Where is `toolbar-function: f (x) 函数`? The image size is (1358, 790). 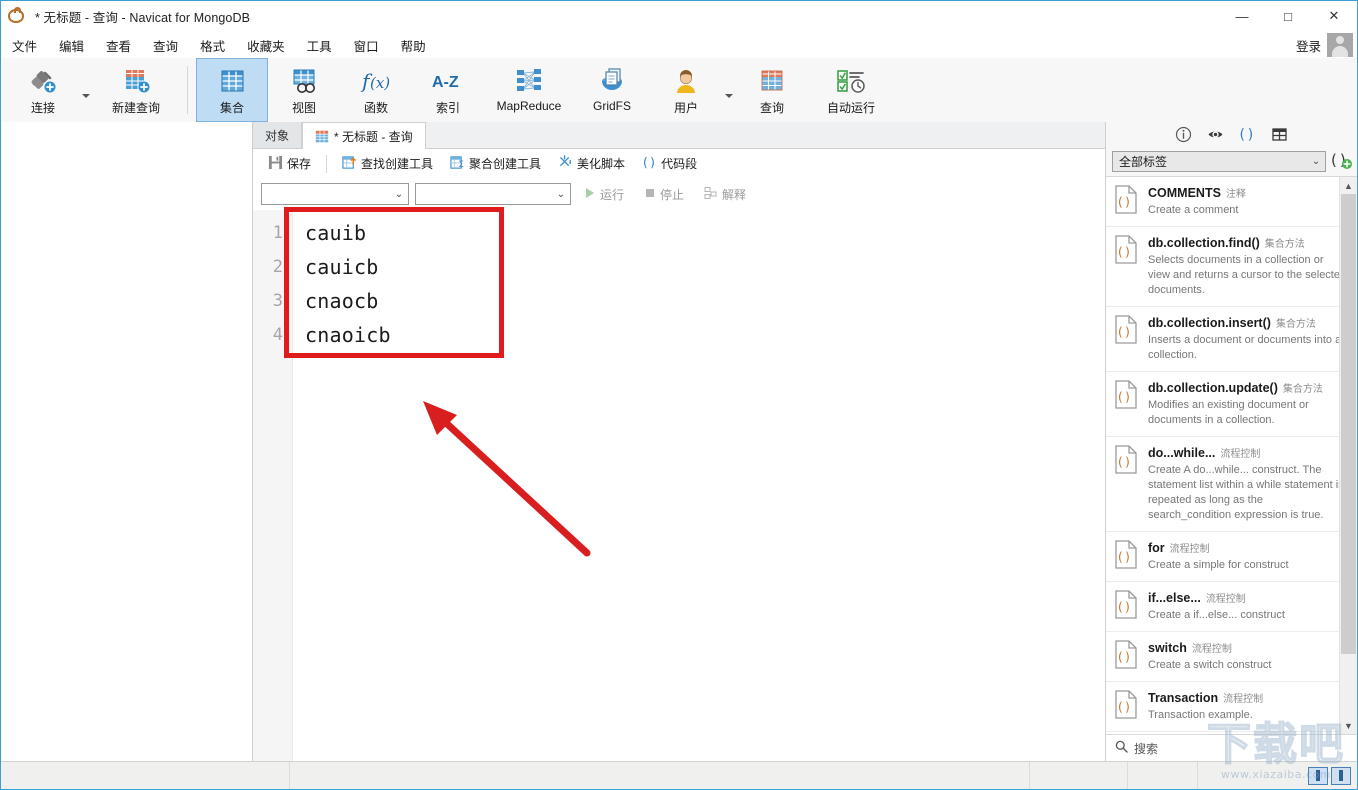 toolbar-function: f (x) 函数 is located at coordinates (376, 90).